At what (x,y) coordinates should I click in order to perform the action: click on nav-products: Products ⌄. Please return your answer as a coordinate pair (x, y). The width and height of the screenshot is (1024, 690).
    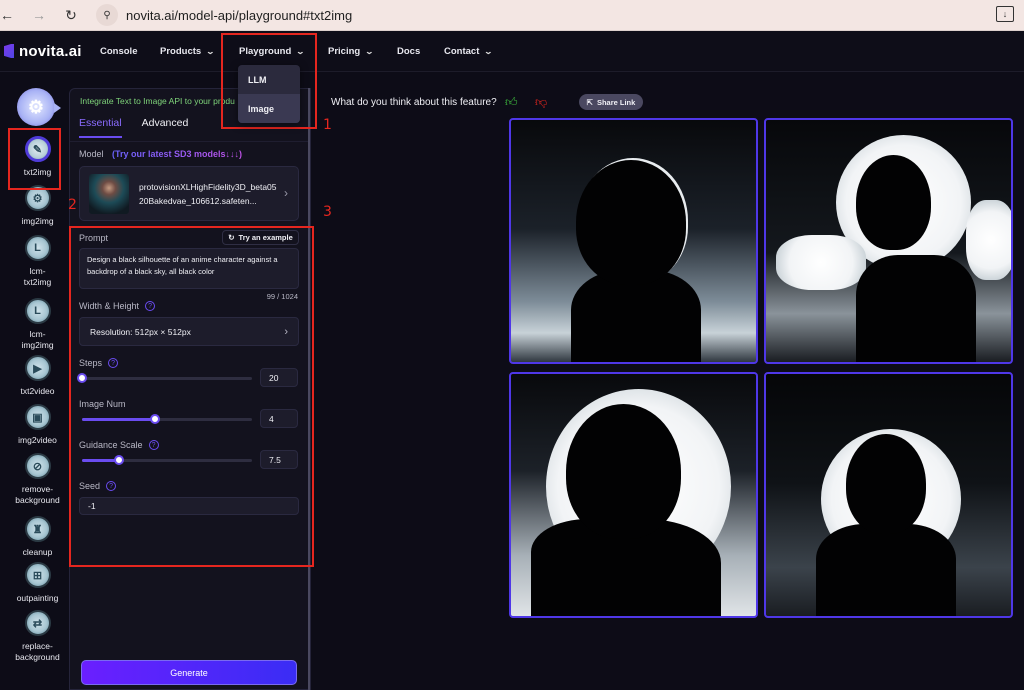
    Looking at the image, I should click on (188, 51).